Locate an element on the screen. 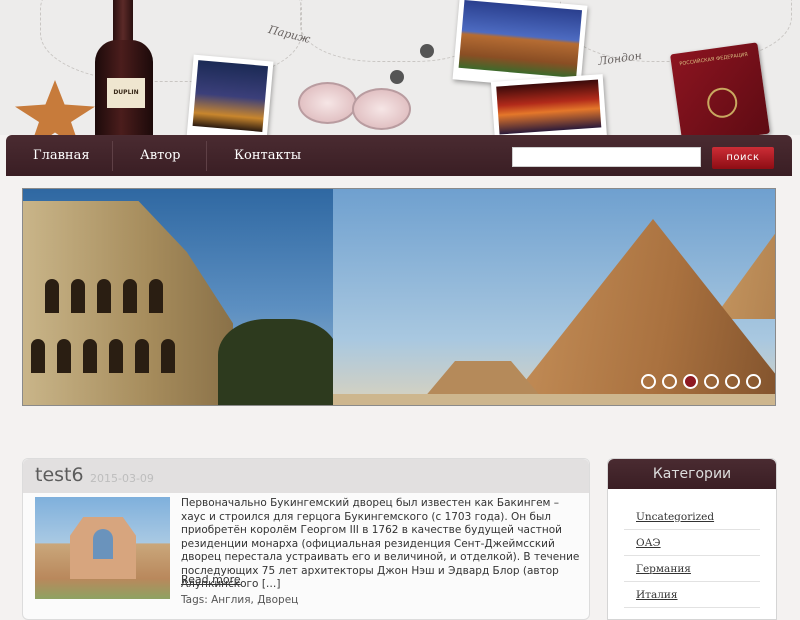  sunglasses-lens is located at coordinates (381, 109).